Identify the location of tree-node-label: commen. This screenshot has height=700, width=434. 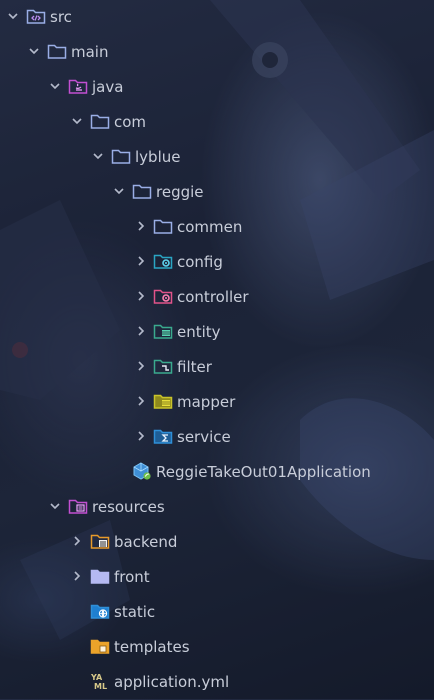
(210, 227).